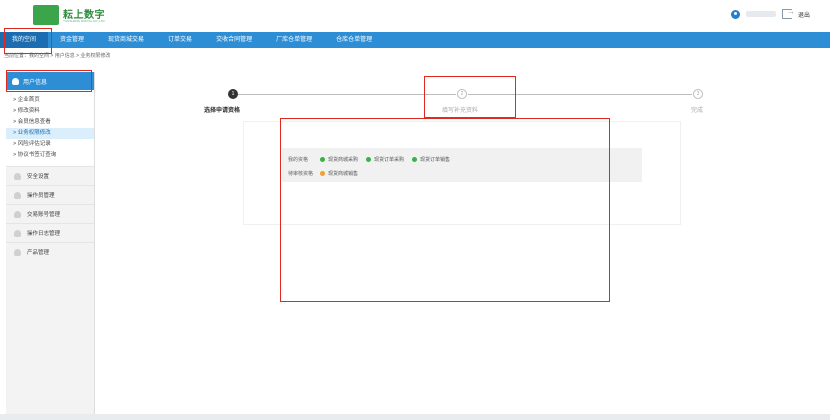 The height and width of the screenshot is (420, 830). Describe the element at coordinates (760, 14) in the screenshot. I see `user-name-redacted` at that location.